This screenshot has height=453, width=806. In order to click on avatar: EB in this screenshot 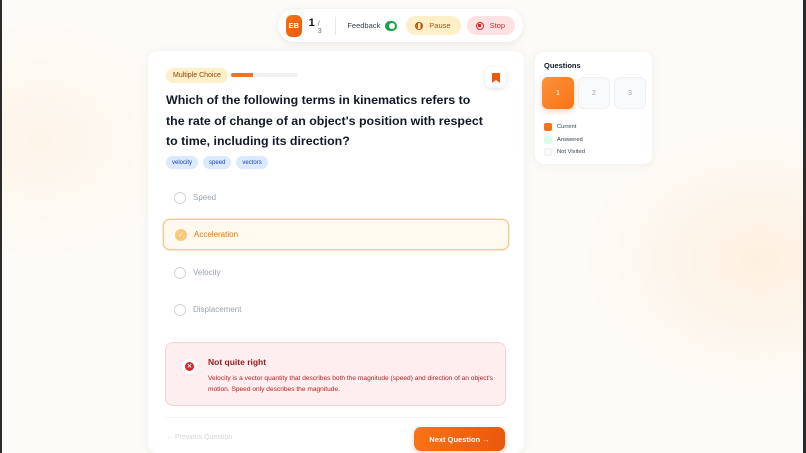, I will do `click(294, 25)`.